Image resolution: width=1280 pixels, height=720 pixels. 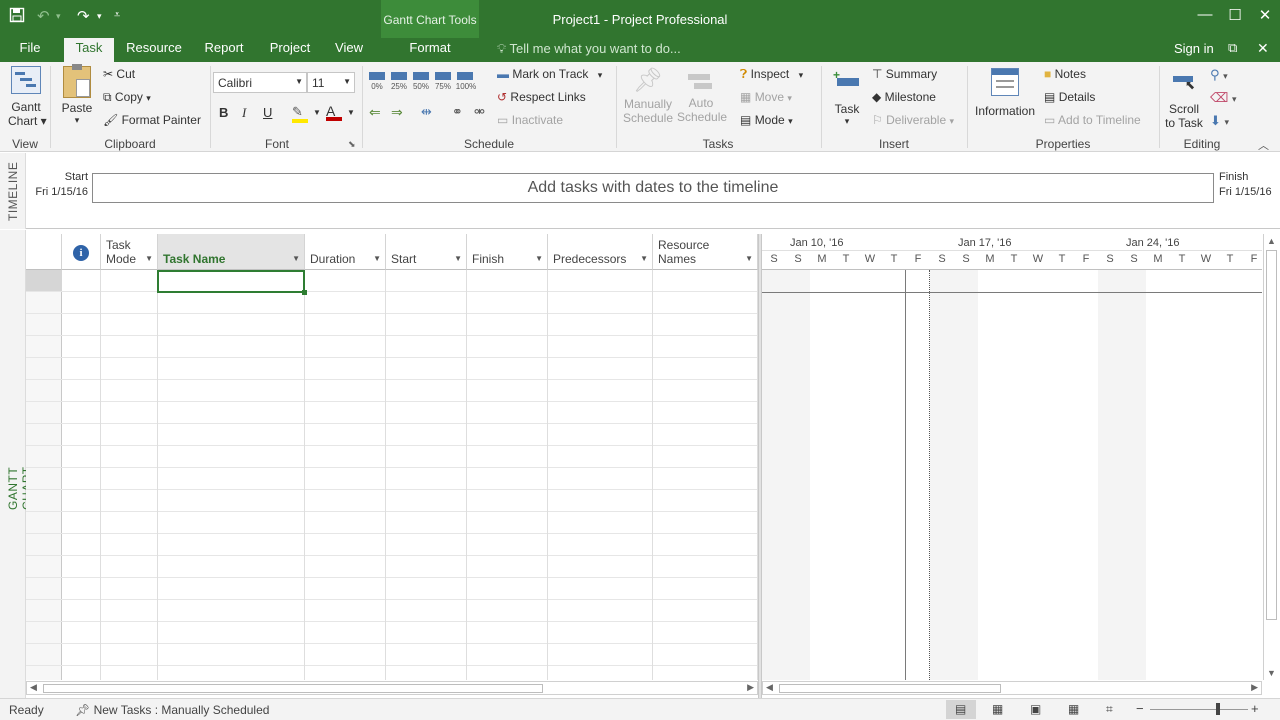 I want to click on tab-resource: Resource, so click(x=154, y=50).